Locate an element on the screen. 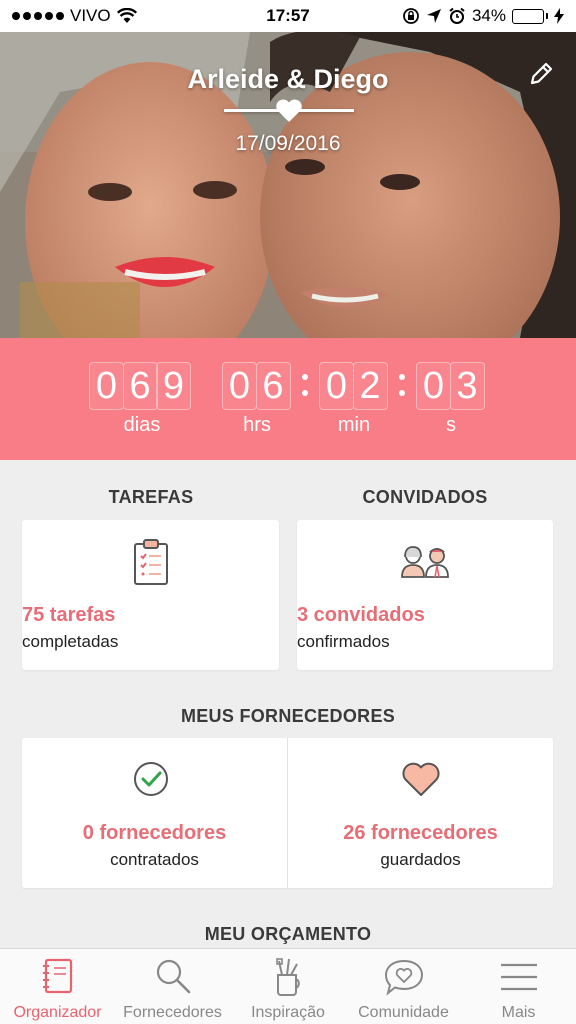  heart-saved-icon is located at coordinates (421, 779).